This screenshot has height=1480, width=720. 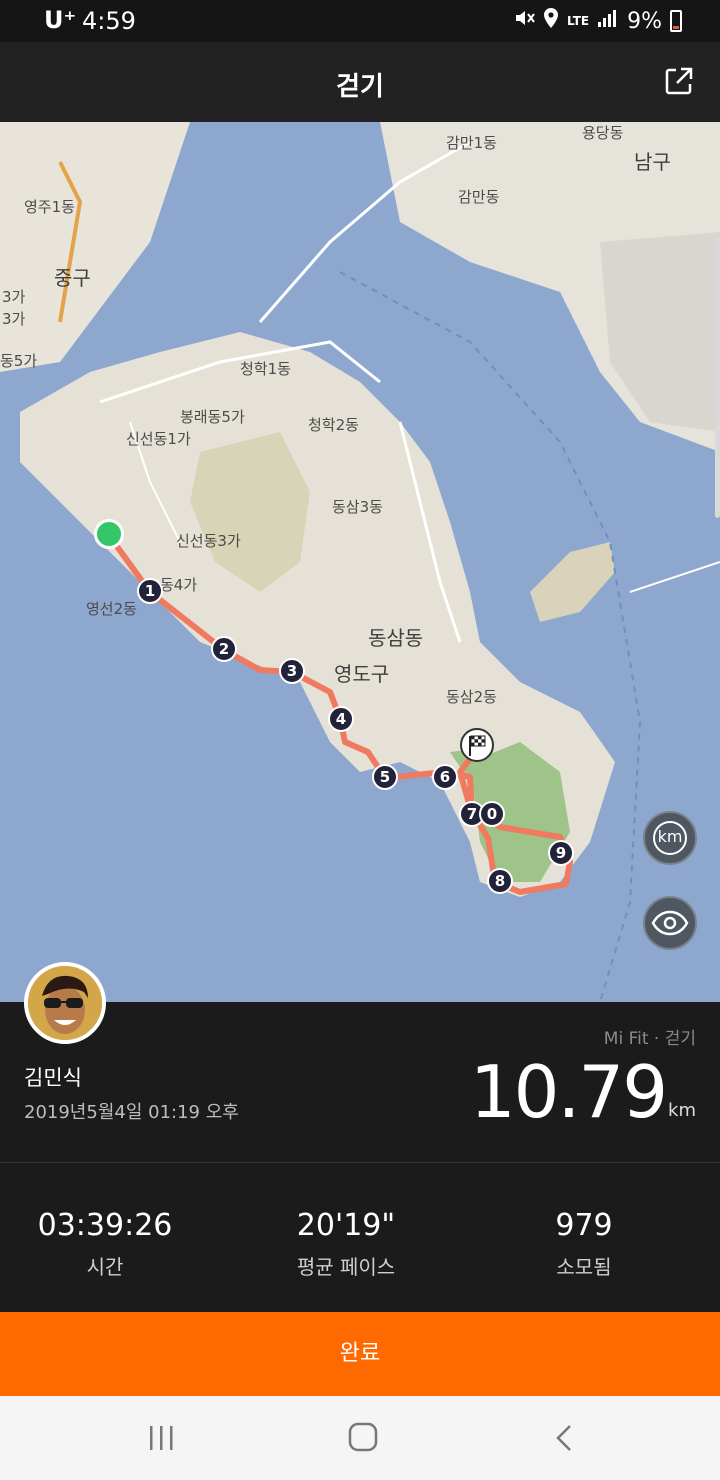 I want to click on activity-date: 2019년5월4일 01:19 오후, so click(x=131, y=1112).